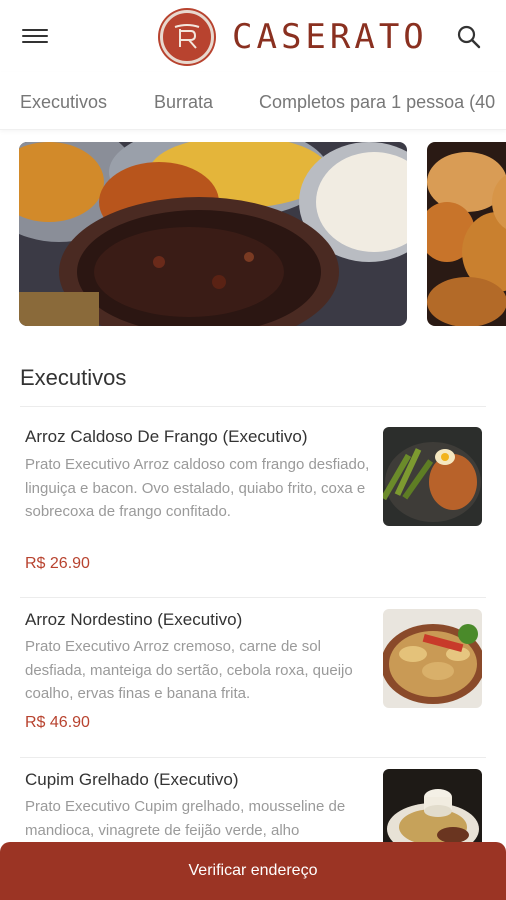  I want to click on section-title: Executivos, so click(73, 377).